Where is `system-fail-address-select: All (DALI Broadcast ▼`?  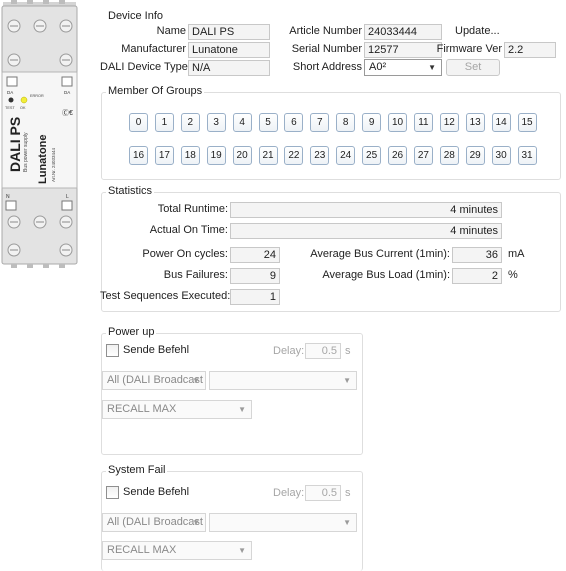 system-fail-address-select: All (DALI Broadcast ▼ is located at coordinates (154, 522).